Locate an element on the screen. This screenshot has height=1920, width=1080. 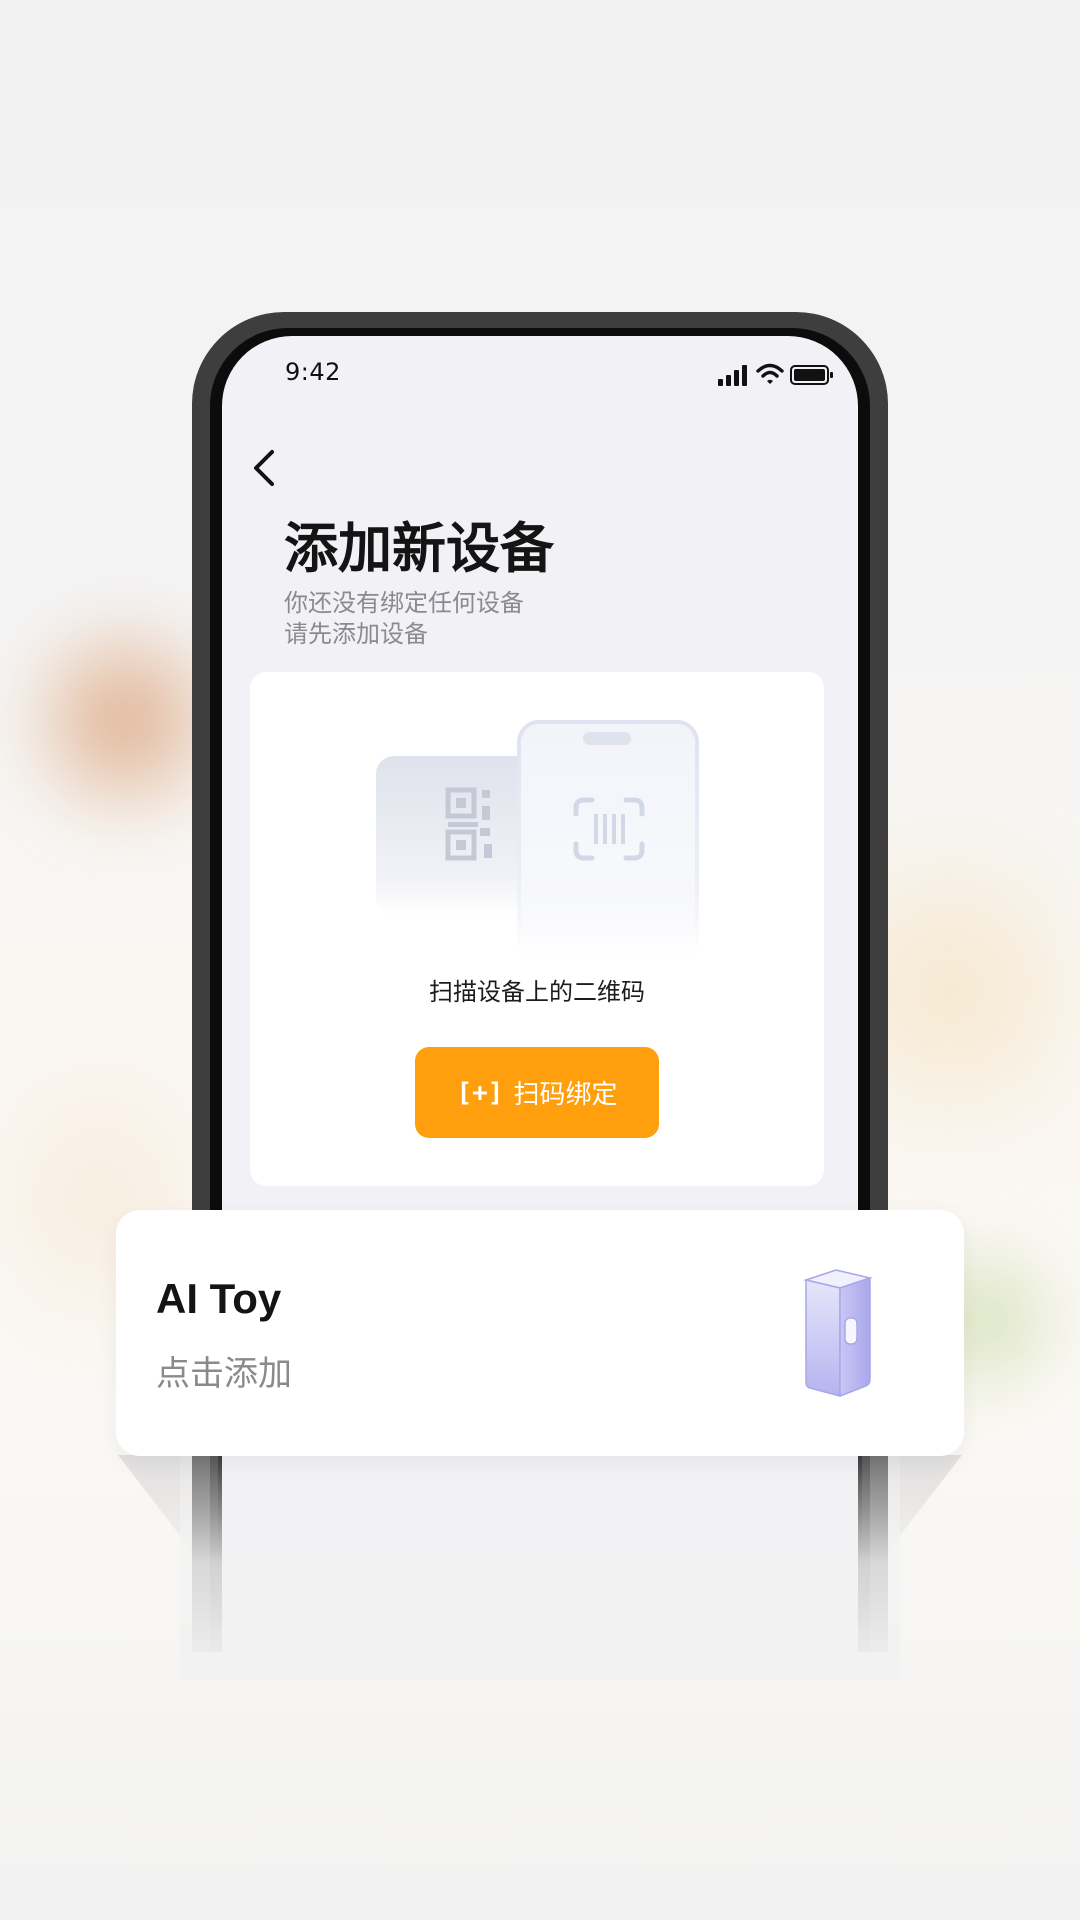
scan-bind-button: [+] 扫码绑定 is located at coordinates (537, 1092).